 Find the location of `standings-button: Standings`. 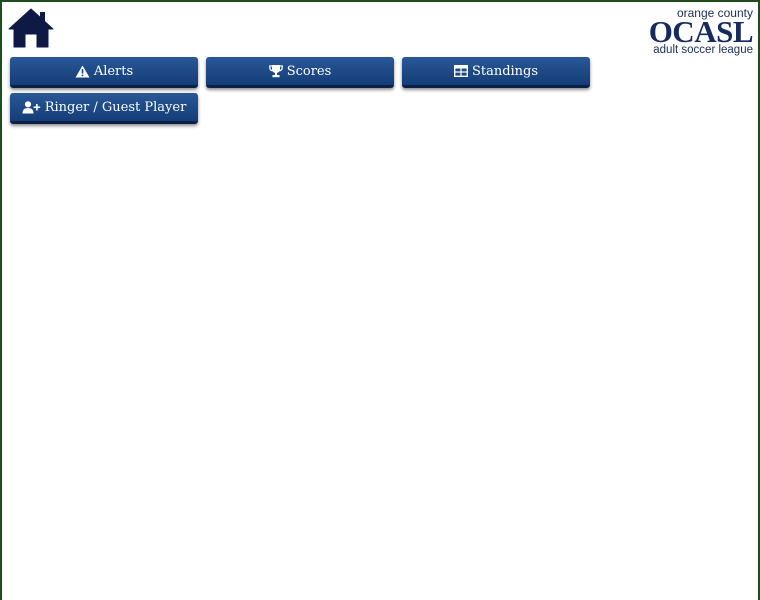

standings-button: Standings is located at coordinates (496, 72).